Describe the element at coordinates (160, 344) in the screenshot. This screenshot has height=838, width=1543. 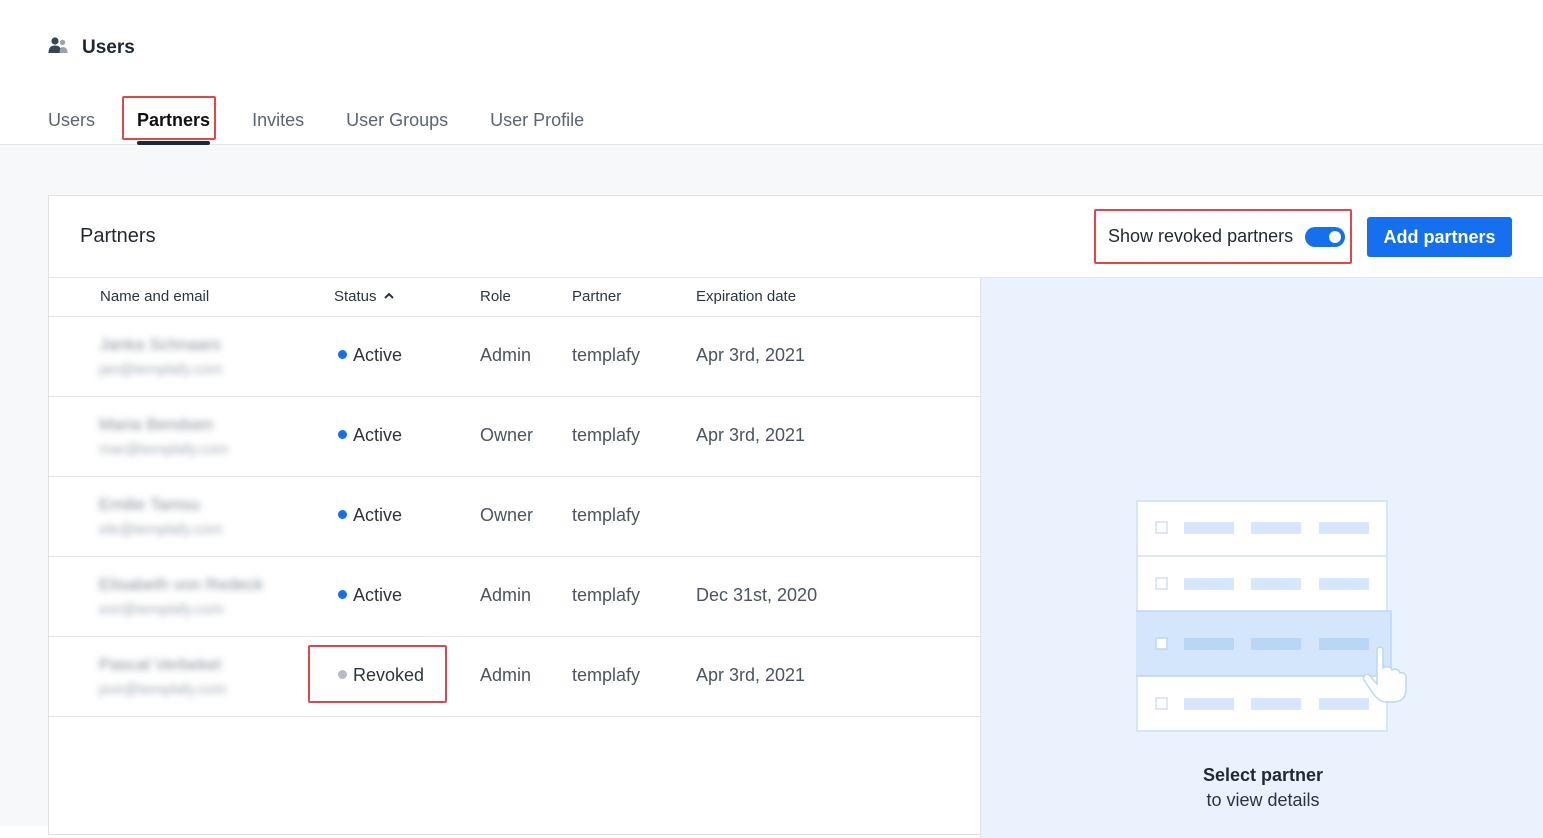
I see `partner-name: Janka Schnaars` at that location.